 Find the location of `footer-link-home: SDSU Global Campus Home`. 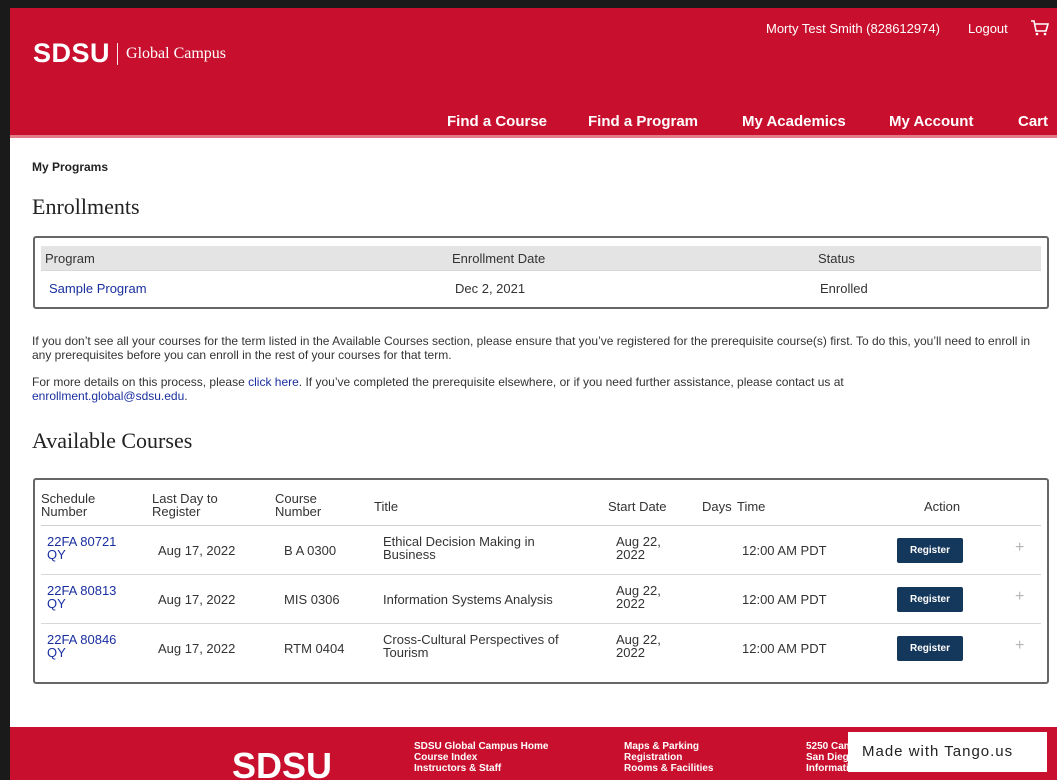

footer-link-home: SDSU Global Campus Home is located at coordinates (481, 746).